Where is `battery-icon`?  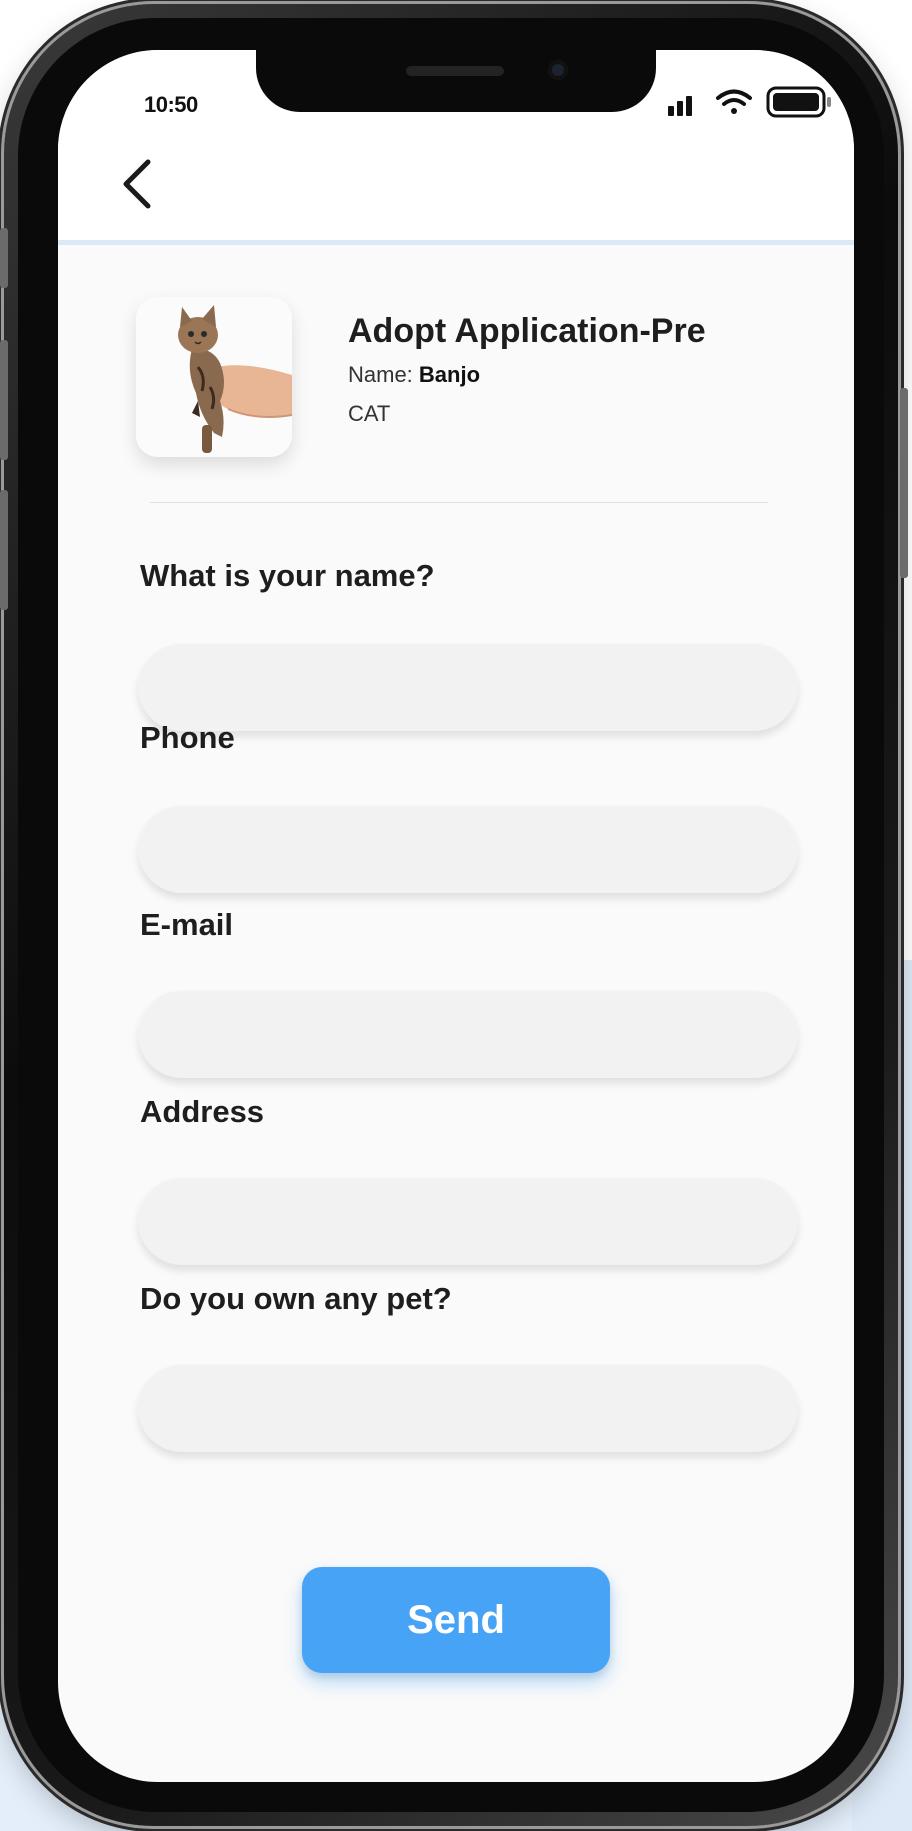 battery-icon is located at coordinates (798, 102).